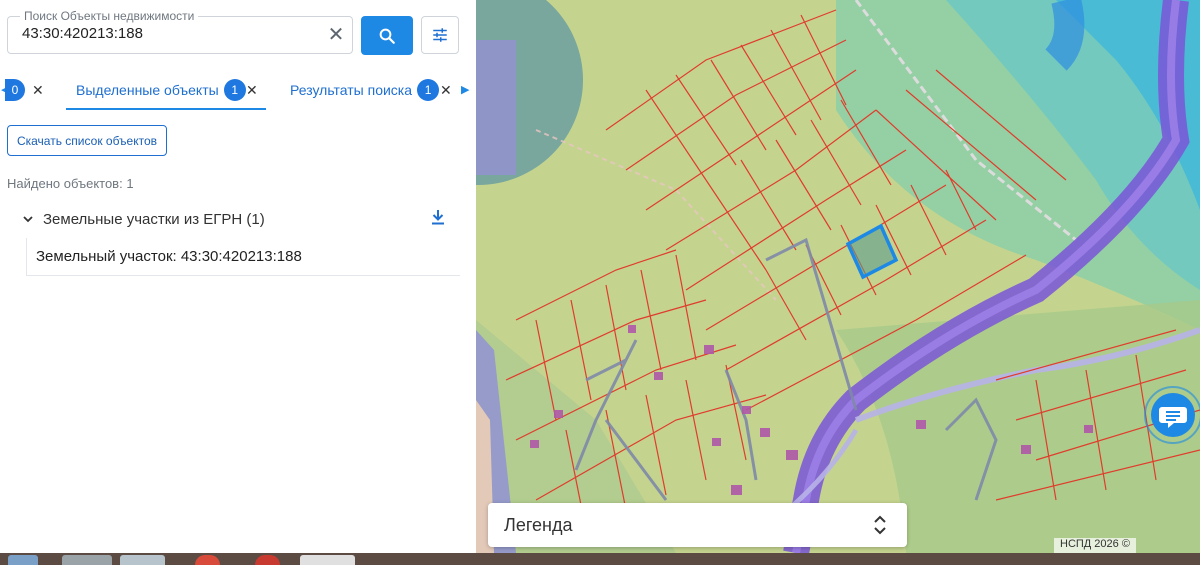  Describe the element at coordinates (697, 525) in the screenshot. I see `legend-panel: Легенда` at that location.